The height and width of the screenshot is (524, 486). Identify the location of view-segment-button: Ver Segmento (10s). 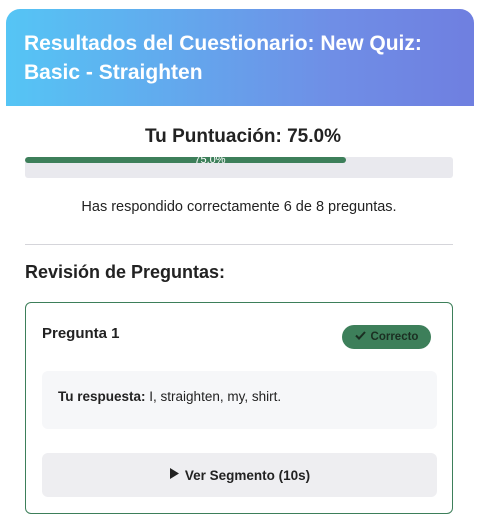
(239, 475).